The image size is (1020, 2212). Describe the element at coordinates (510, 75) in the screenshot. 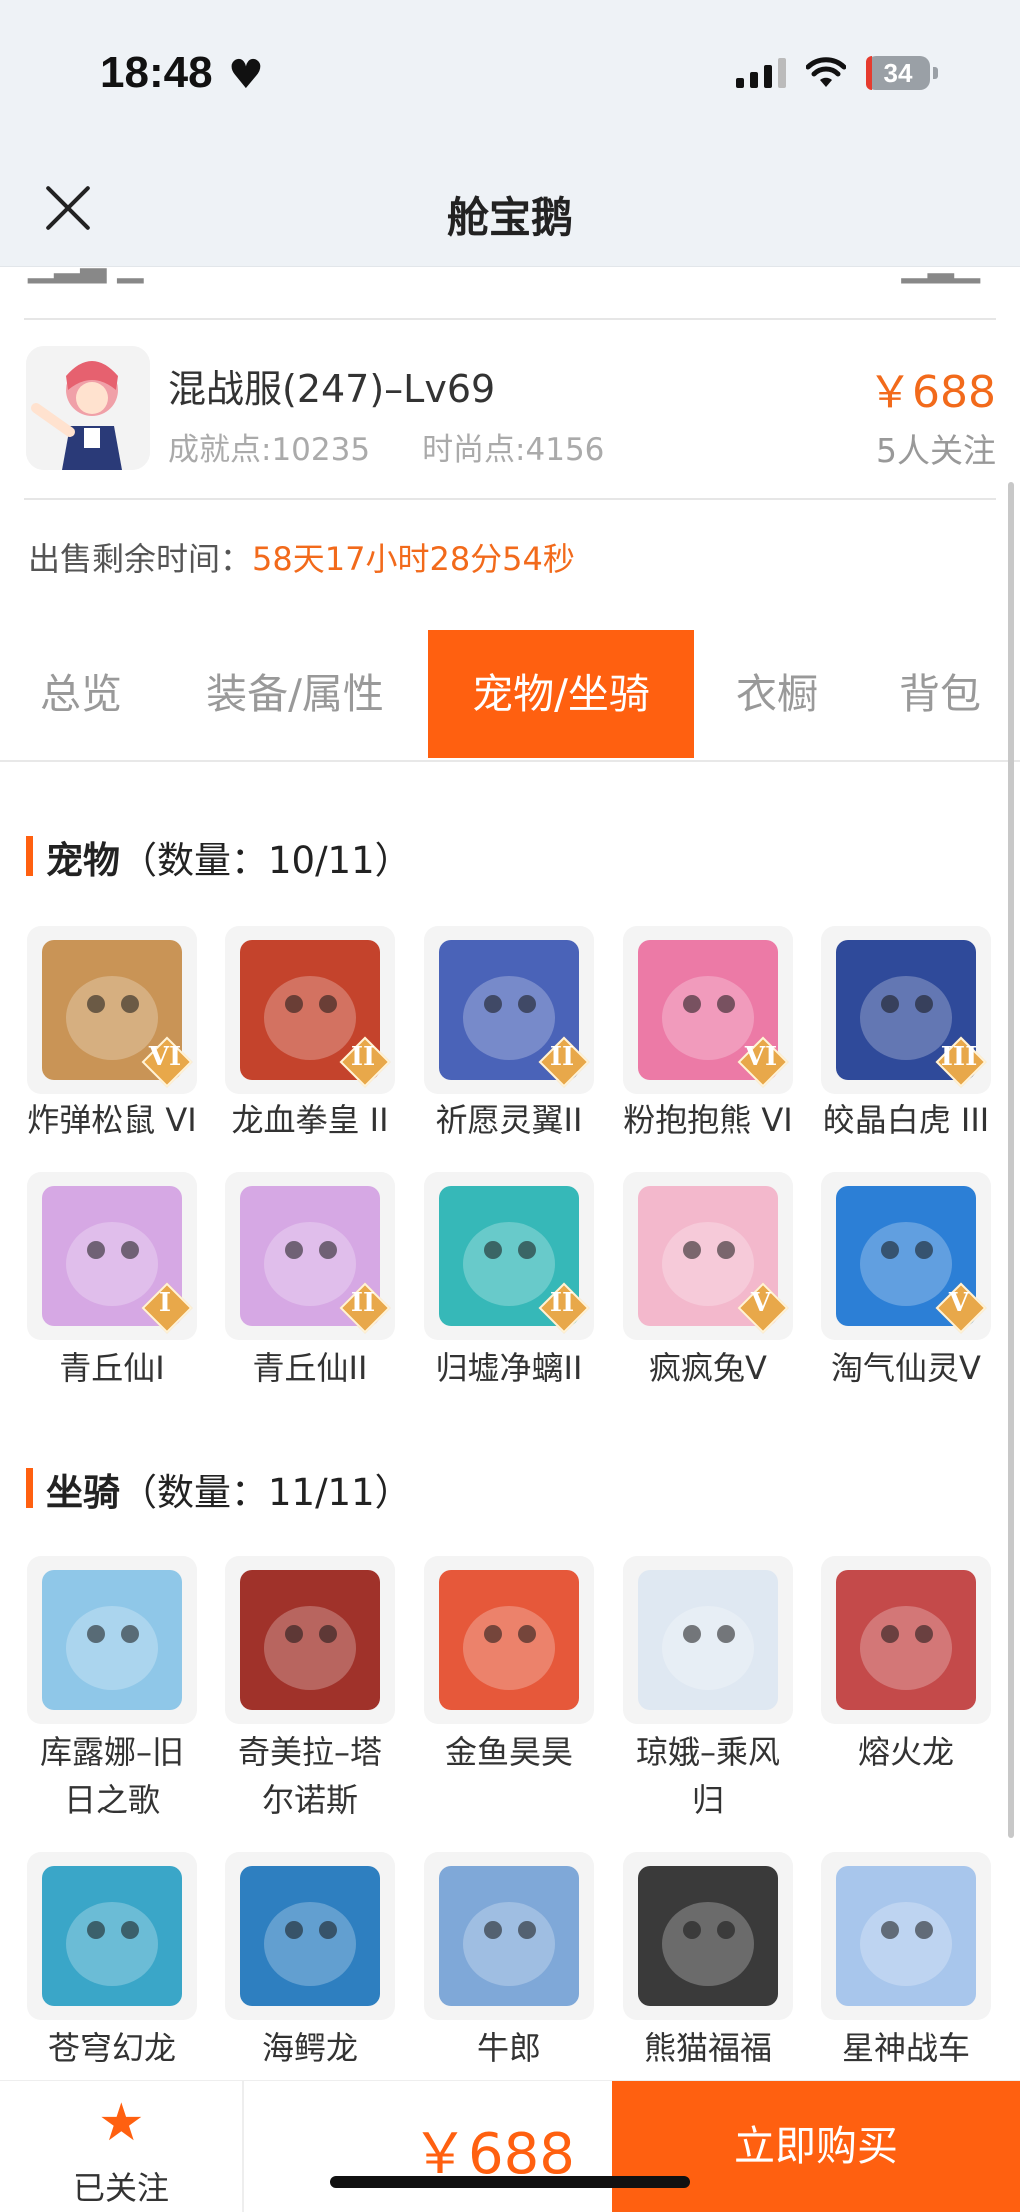

I see `status-bar: 18:48 ♥ 34` at that location.